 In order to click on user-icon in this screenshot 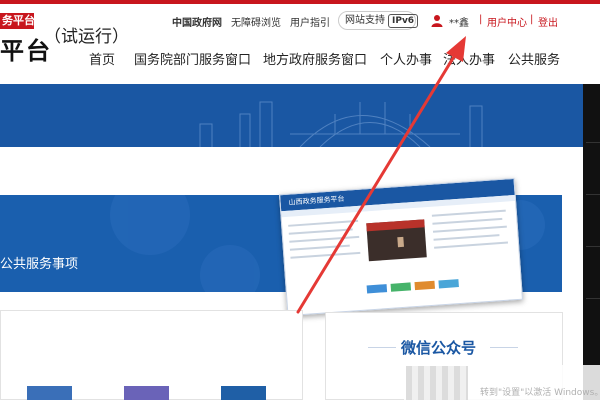, I will do `click(437, 21)`.